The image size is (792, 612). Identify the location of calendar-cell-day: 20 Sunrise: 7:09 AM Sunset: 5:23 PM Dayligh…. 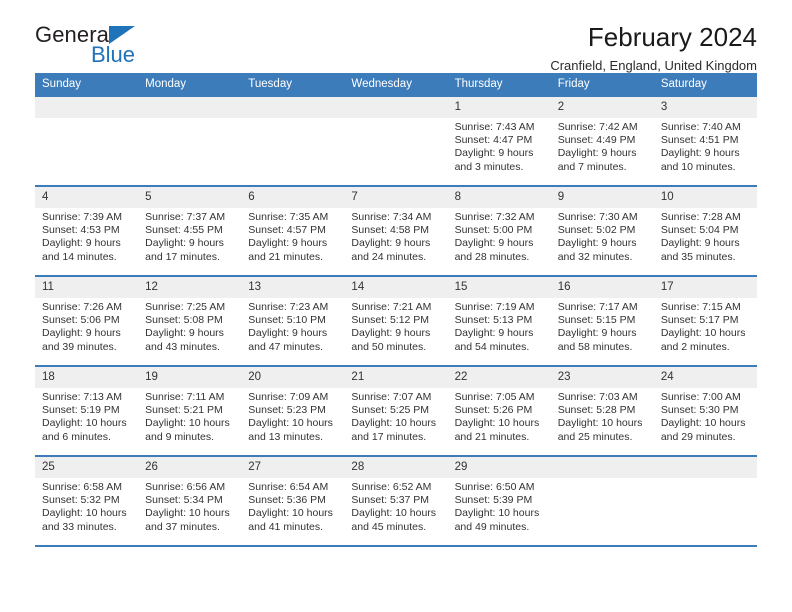
(293, 411).